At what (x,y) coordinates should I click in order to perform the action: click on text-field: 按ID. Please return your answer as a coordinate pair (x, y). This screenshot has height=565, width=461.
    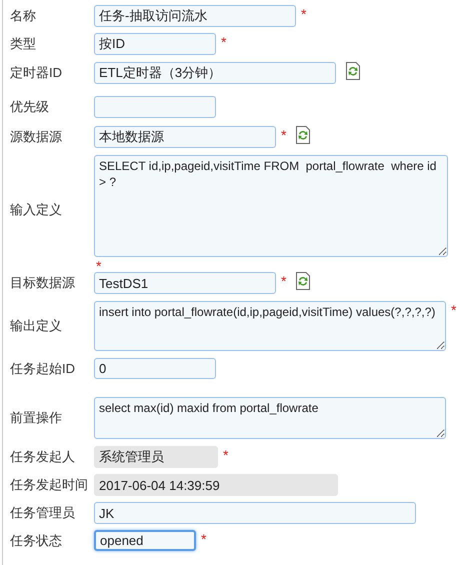
    Looking at the image, I should click on (155, 44).